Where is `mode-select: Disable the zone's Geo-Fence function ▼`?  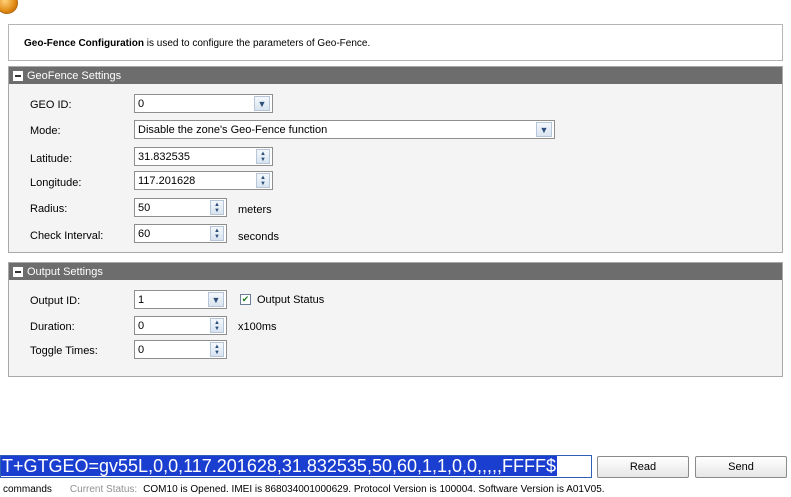 mode-select: Disable the zone's Geo-Fence function ▼ is located at coordinates (344, 129).